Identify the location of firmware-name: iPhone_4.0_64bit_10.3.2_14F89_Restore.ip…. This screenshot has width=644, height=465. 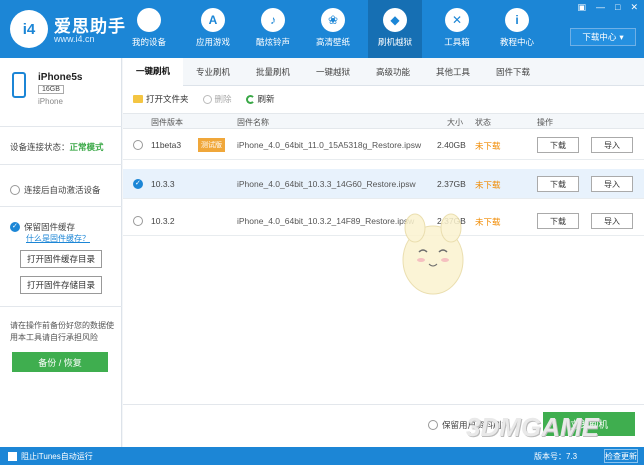
(326, 221).